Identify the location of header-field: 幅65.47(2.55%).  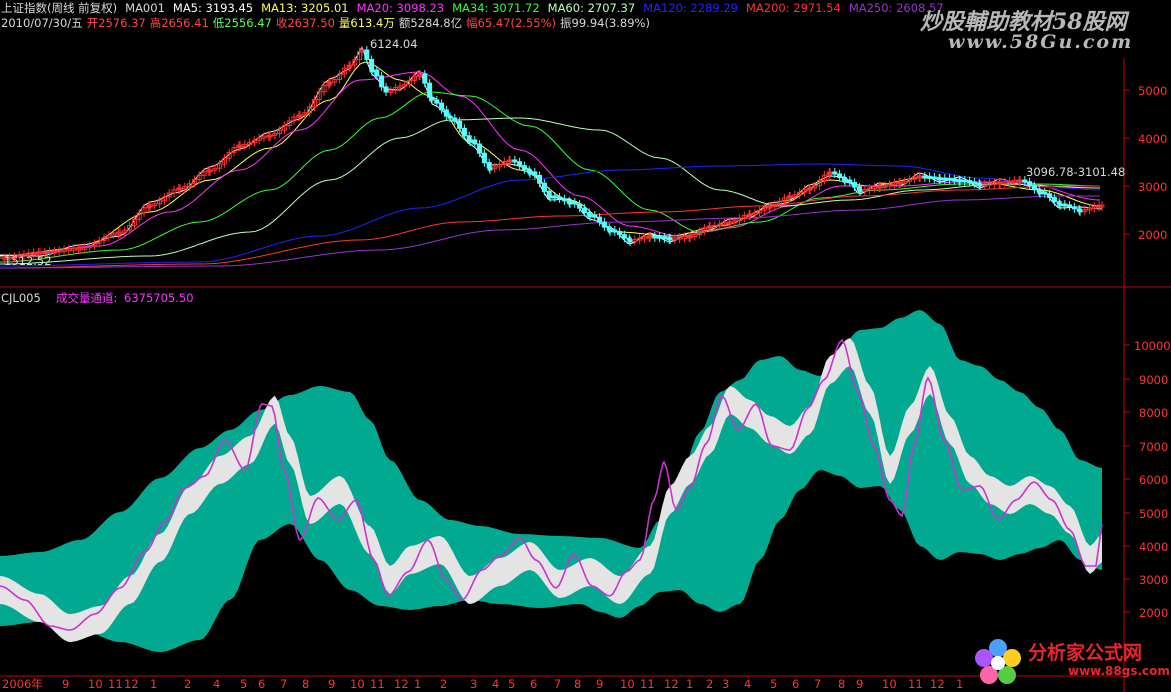
(511, 23).